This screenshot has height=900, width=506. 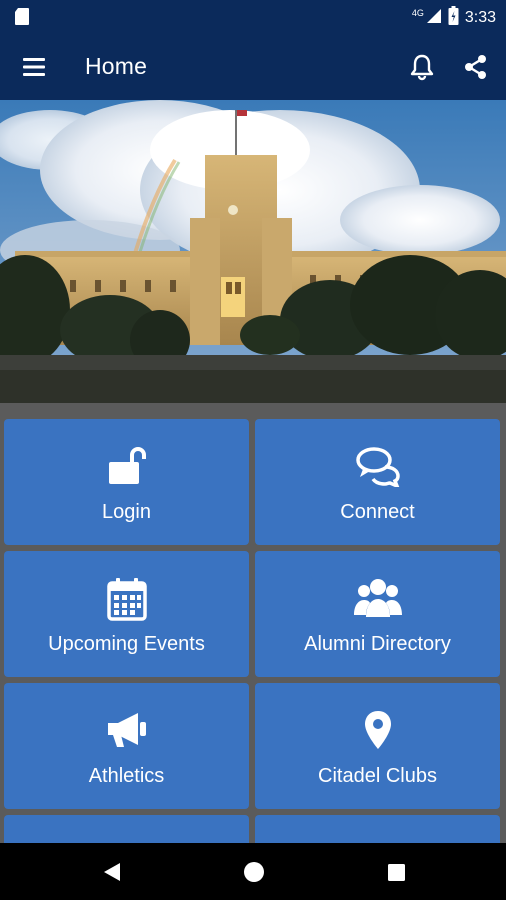 I want to click on network-label: 4G, so click(x=417, y=13).